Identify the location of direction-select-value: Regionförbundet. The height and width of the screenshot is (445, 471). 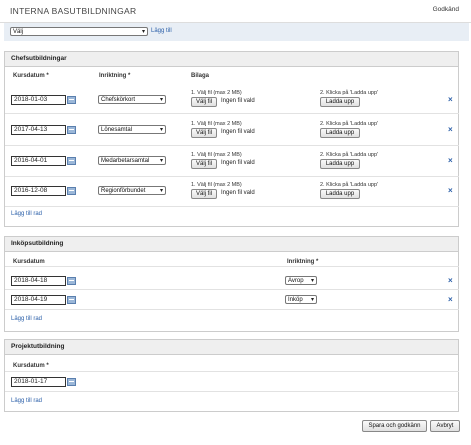
(123, 191).